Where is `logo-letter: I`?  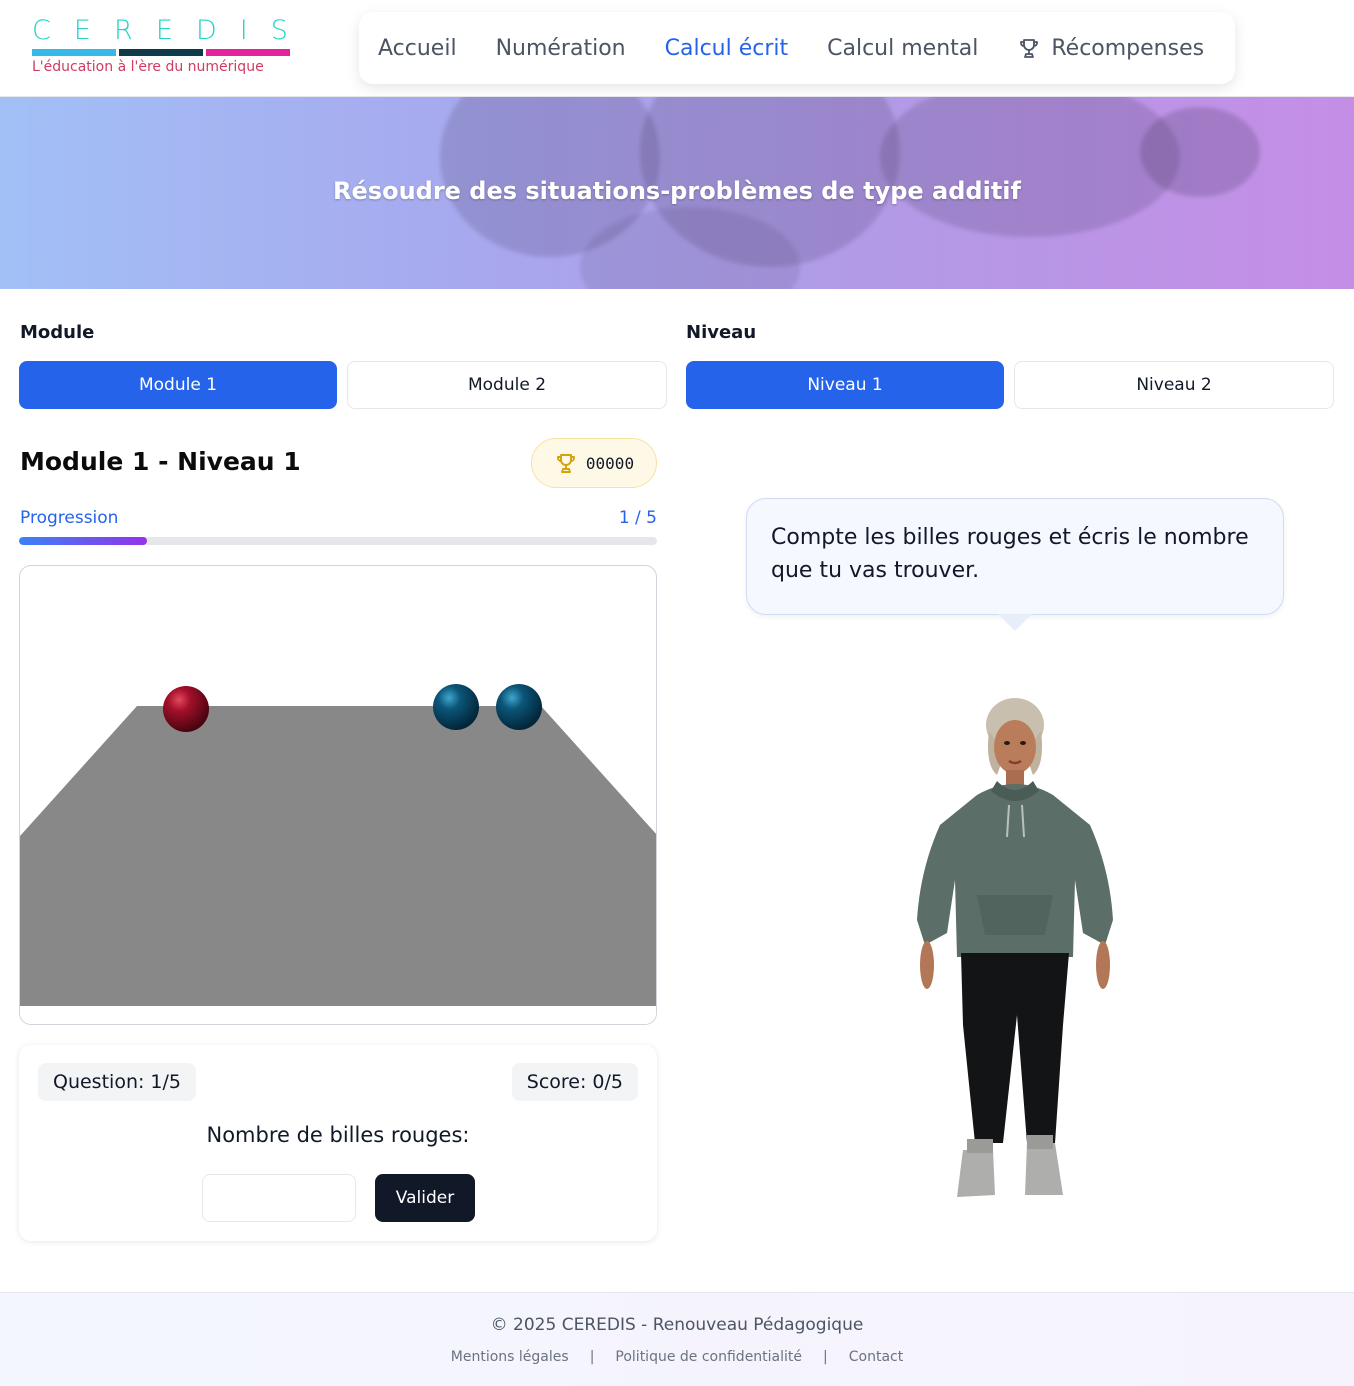 logo-letter: I is located at coordinates (243, 30).